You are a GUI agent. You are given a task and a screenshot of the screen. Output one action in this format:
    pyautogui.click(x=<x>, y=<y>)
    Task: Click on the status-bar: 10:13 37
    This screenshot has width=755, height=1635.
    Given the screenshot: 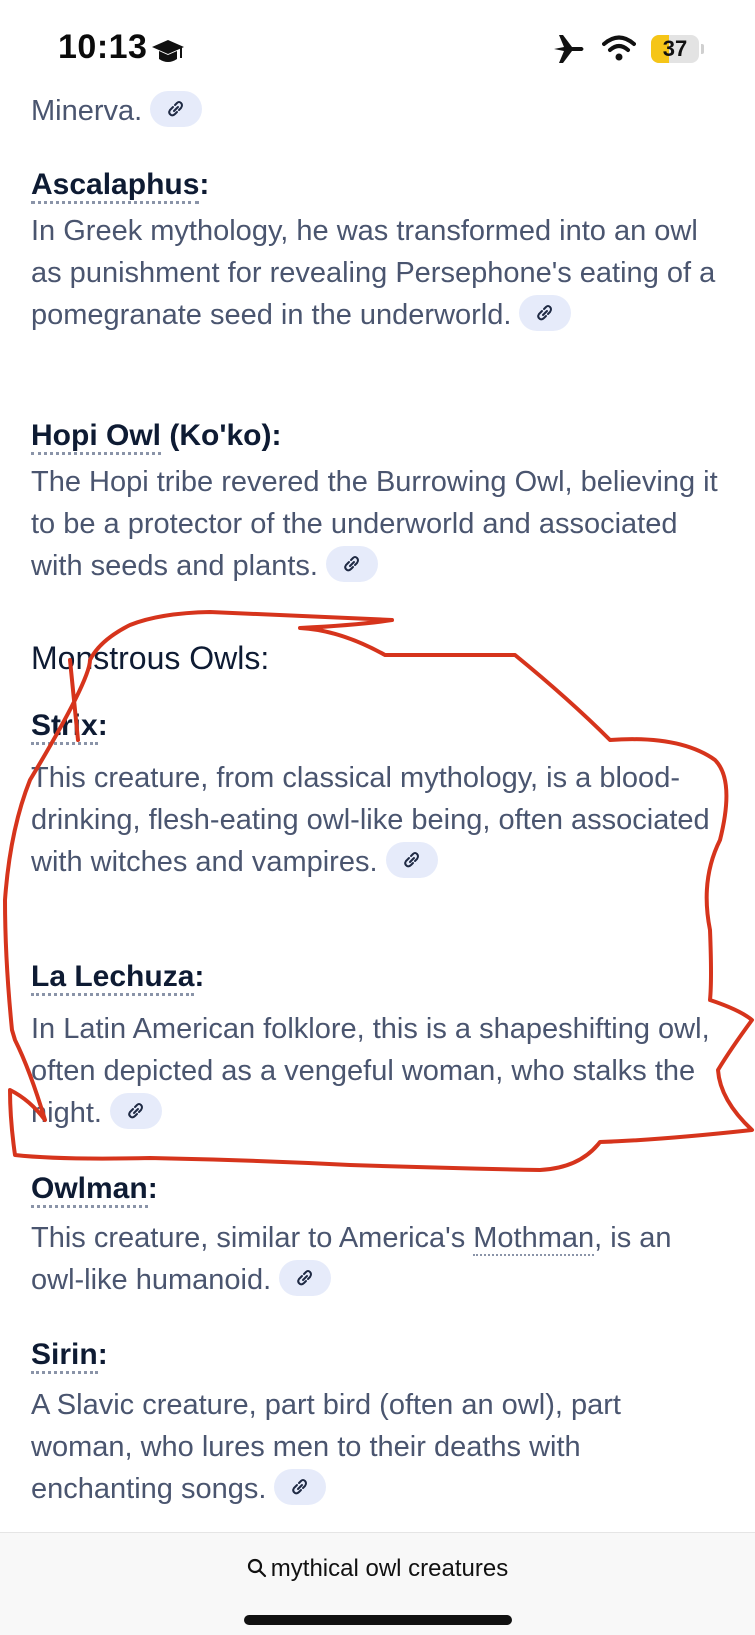 What is the action you would take?
    pyautogui.click(x=377, y=50)
    